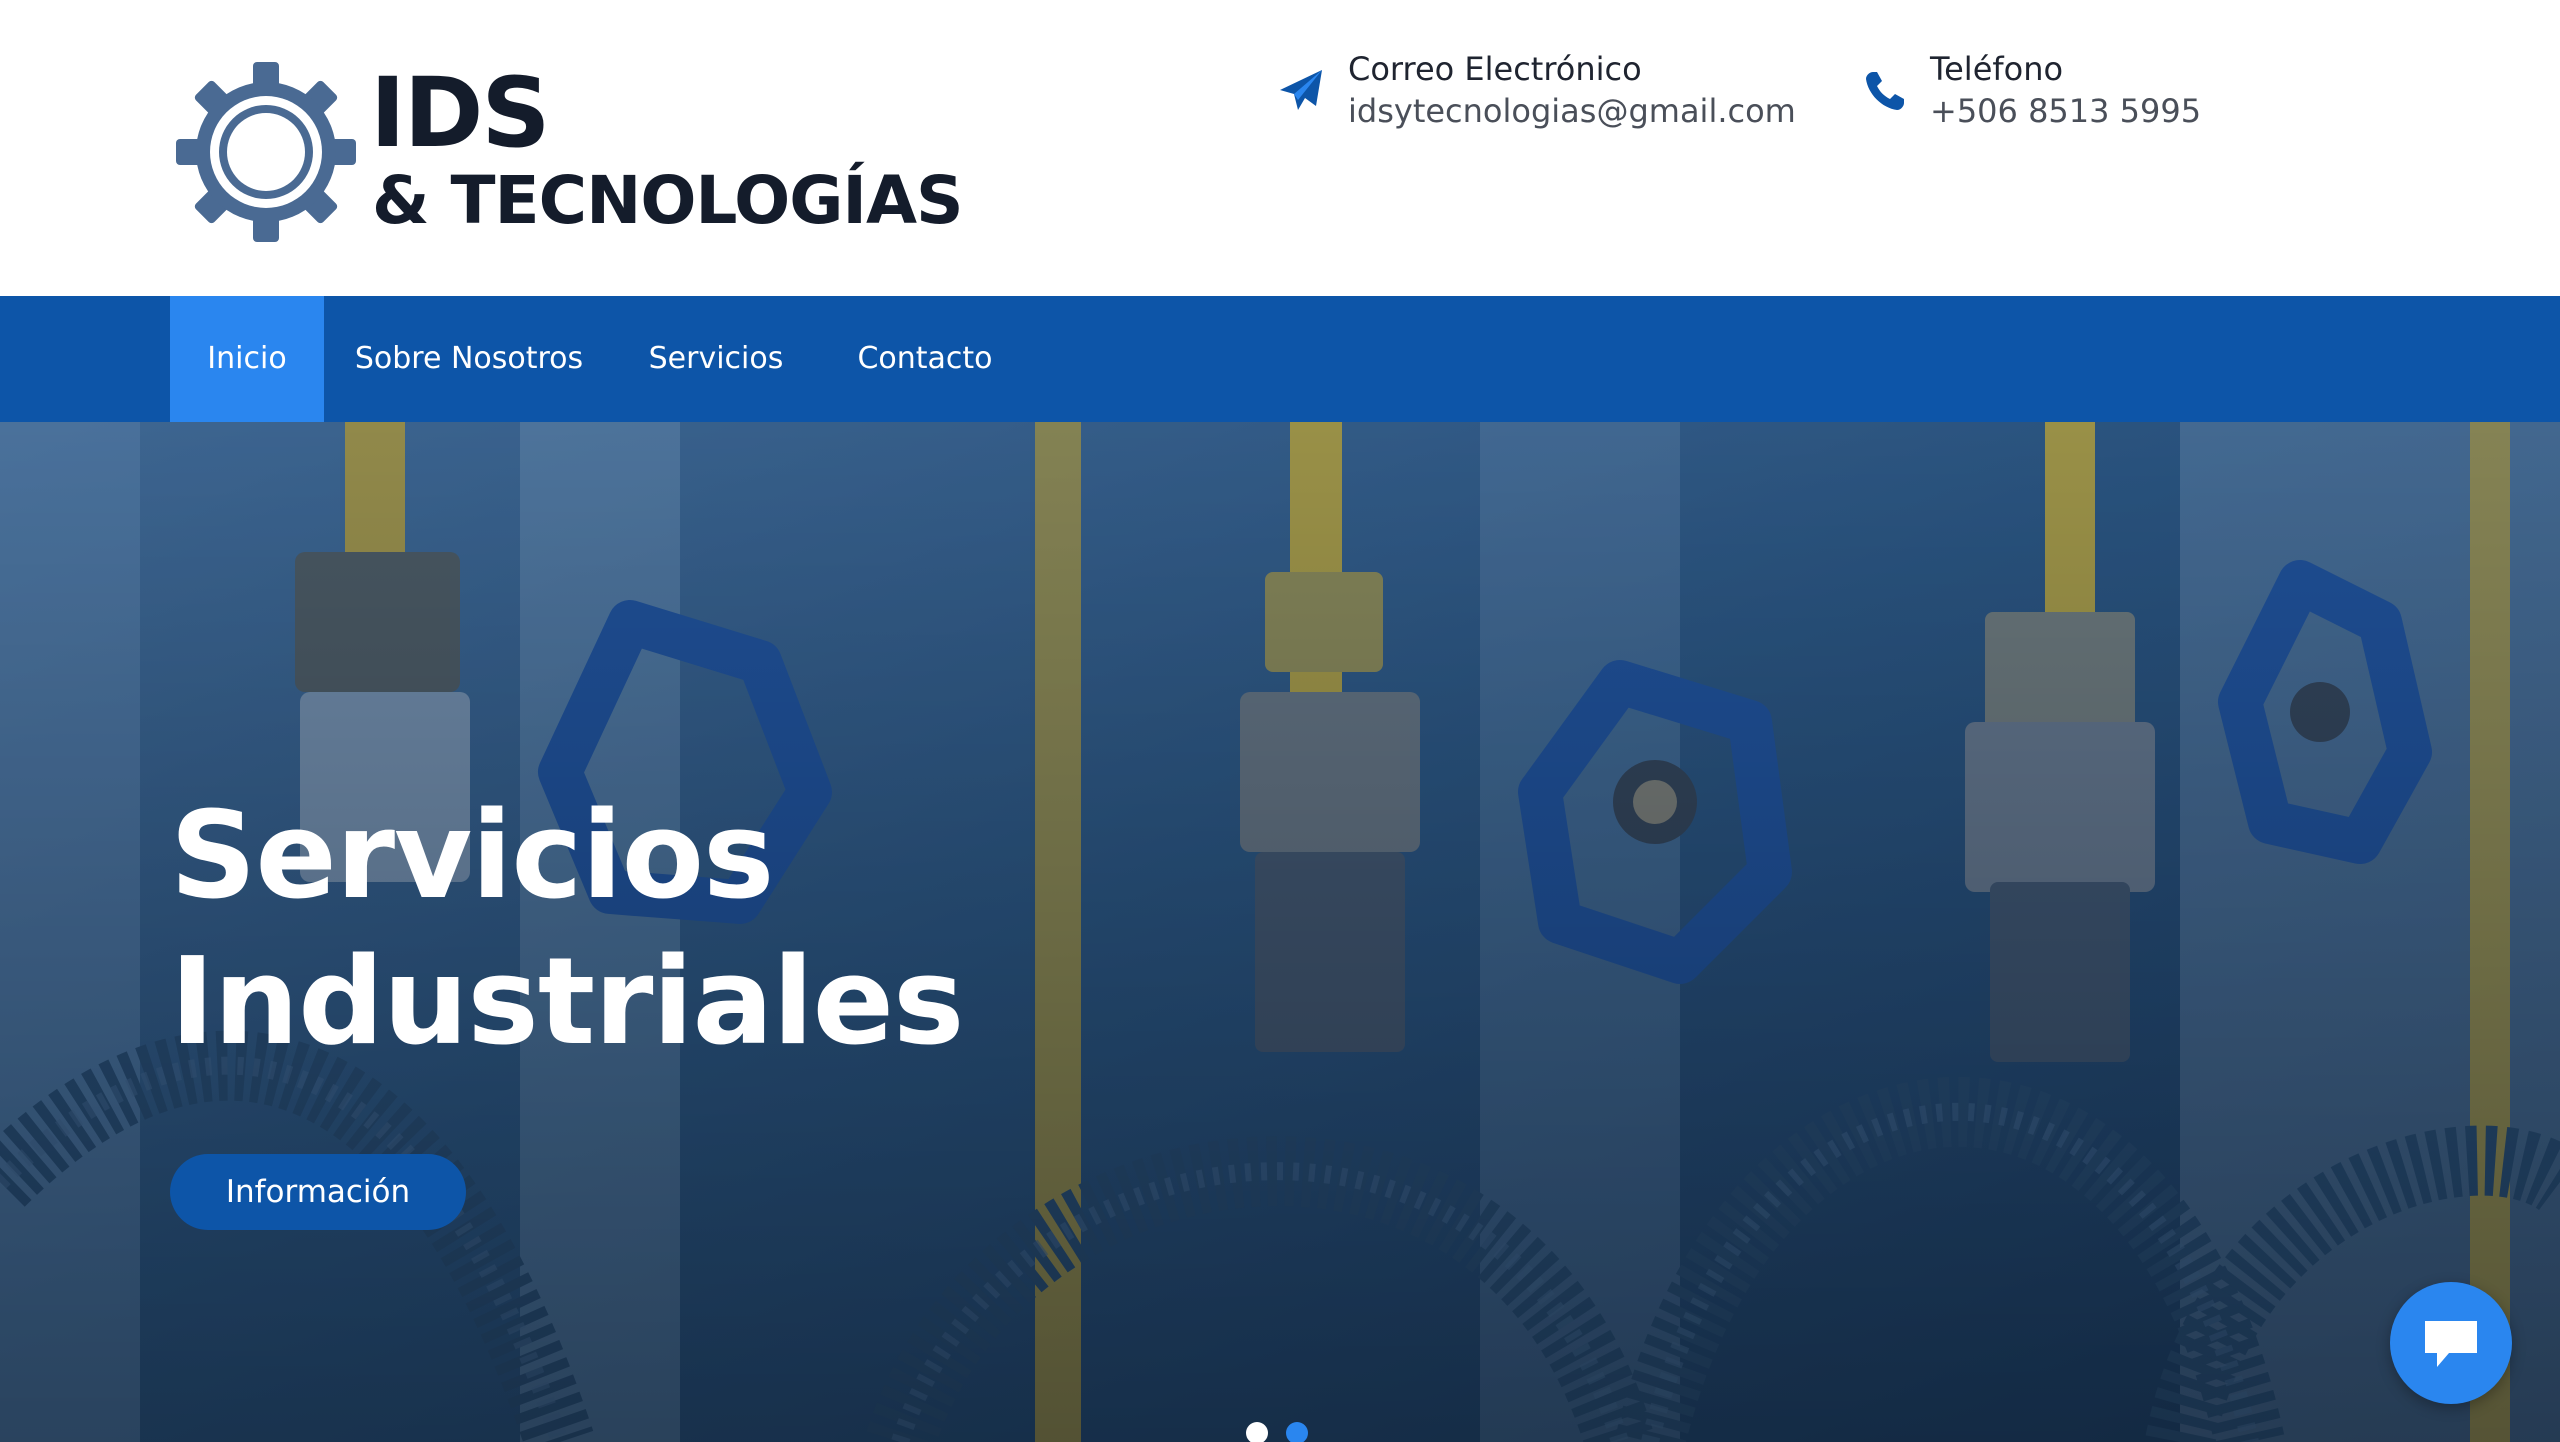 The height and width of the screenshot is (1442, 2560). Describe the element at coordinates (1997, 69) in the screenshot. I see `phone-label: Teléfono` at that location.